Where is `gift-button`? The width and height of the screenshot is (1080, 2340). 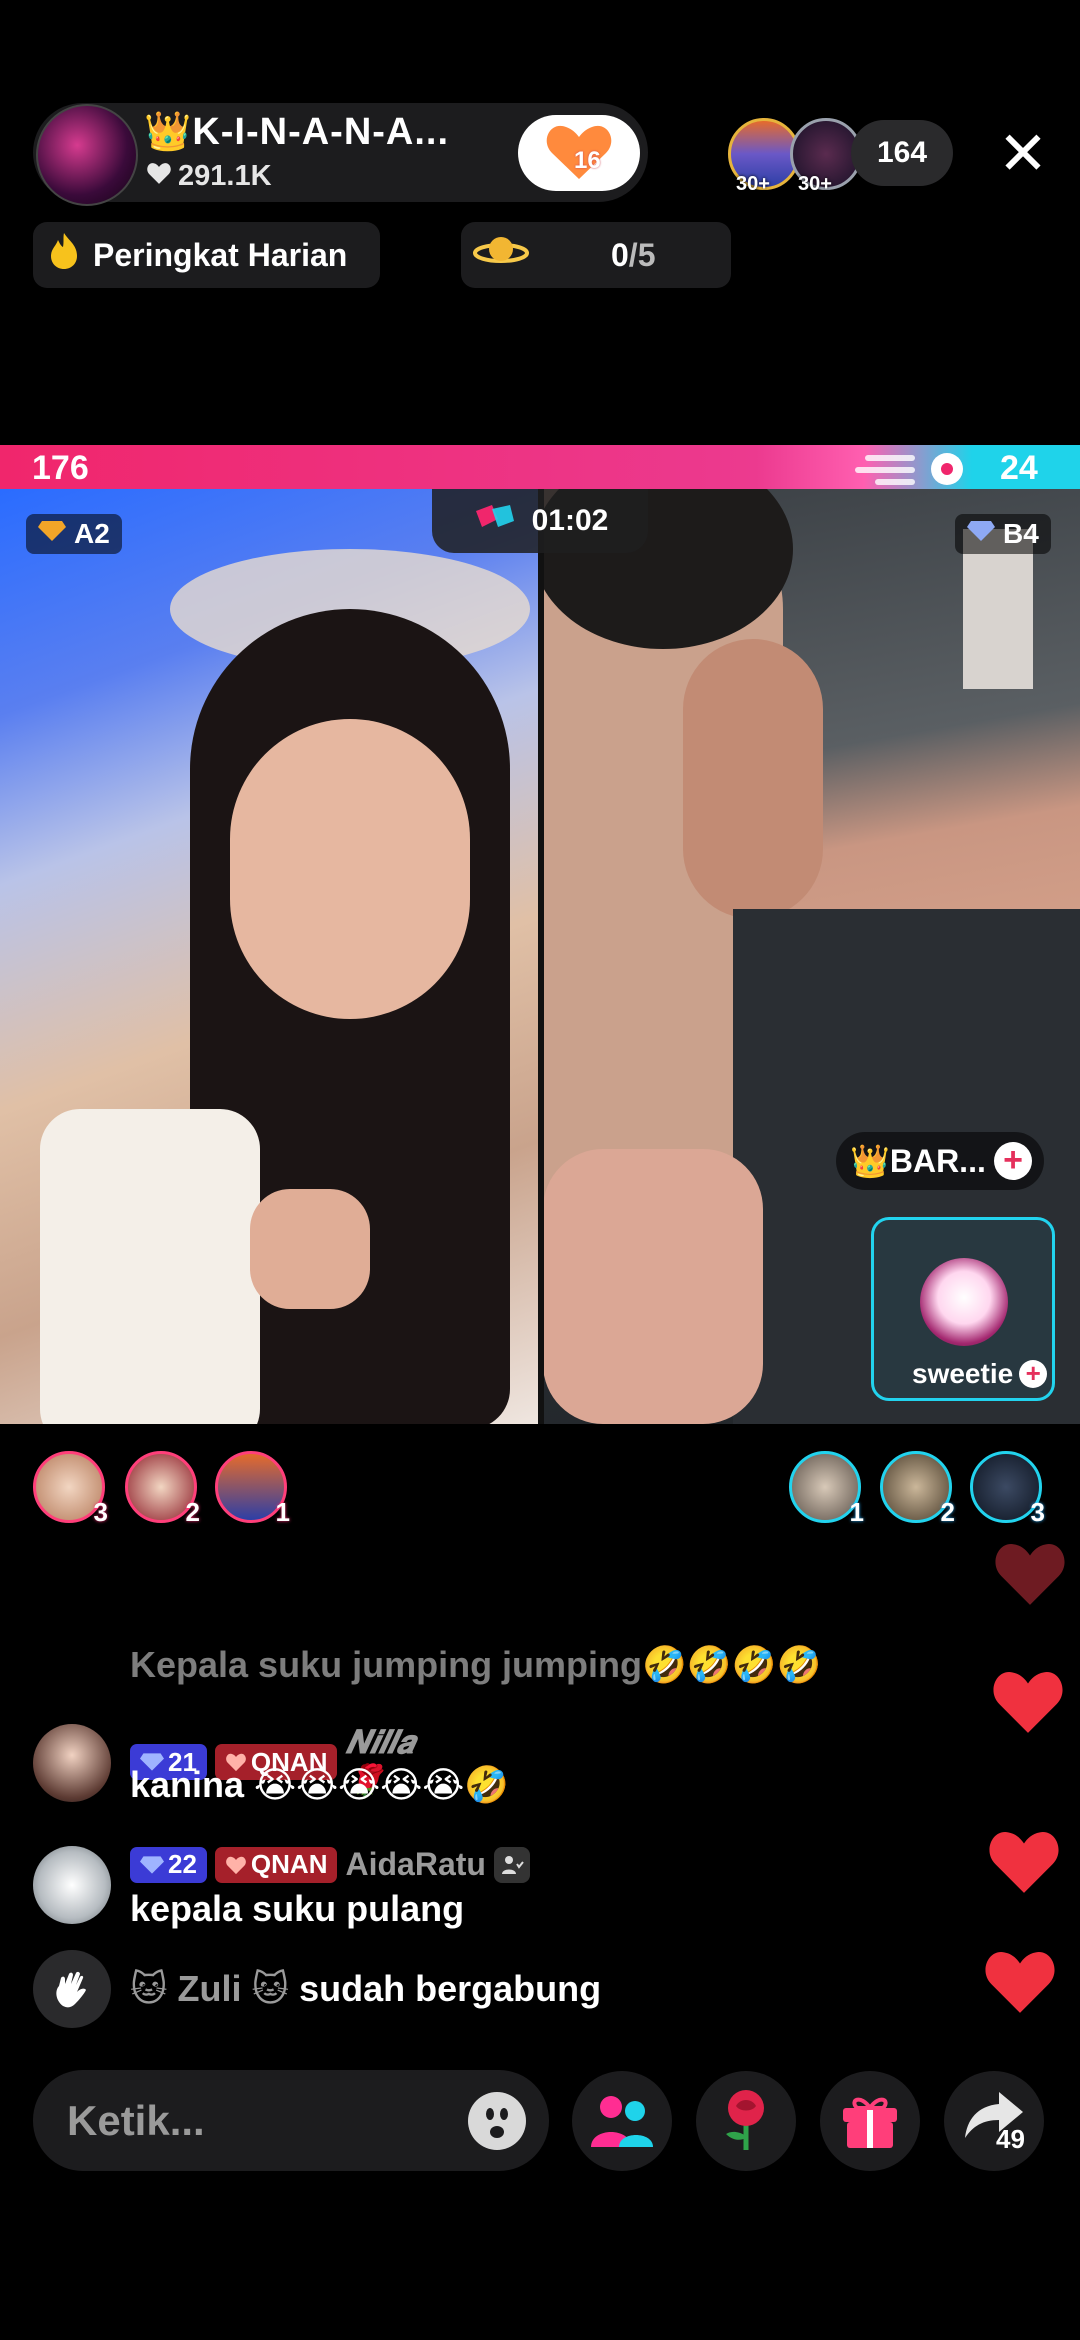
gift-button is located at coordinates (870, 2121).